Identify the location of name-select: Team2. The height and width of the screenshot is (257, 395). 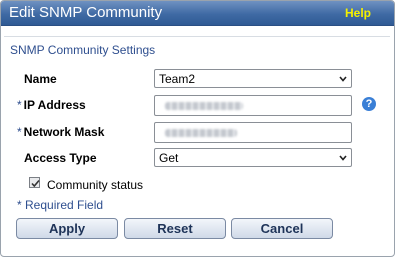
(253, 78).